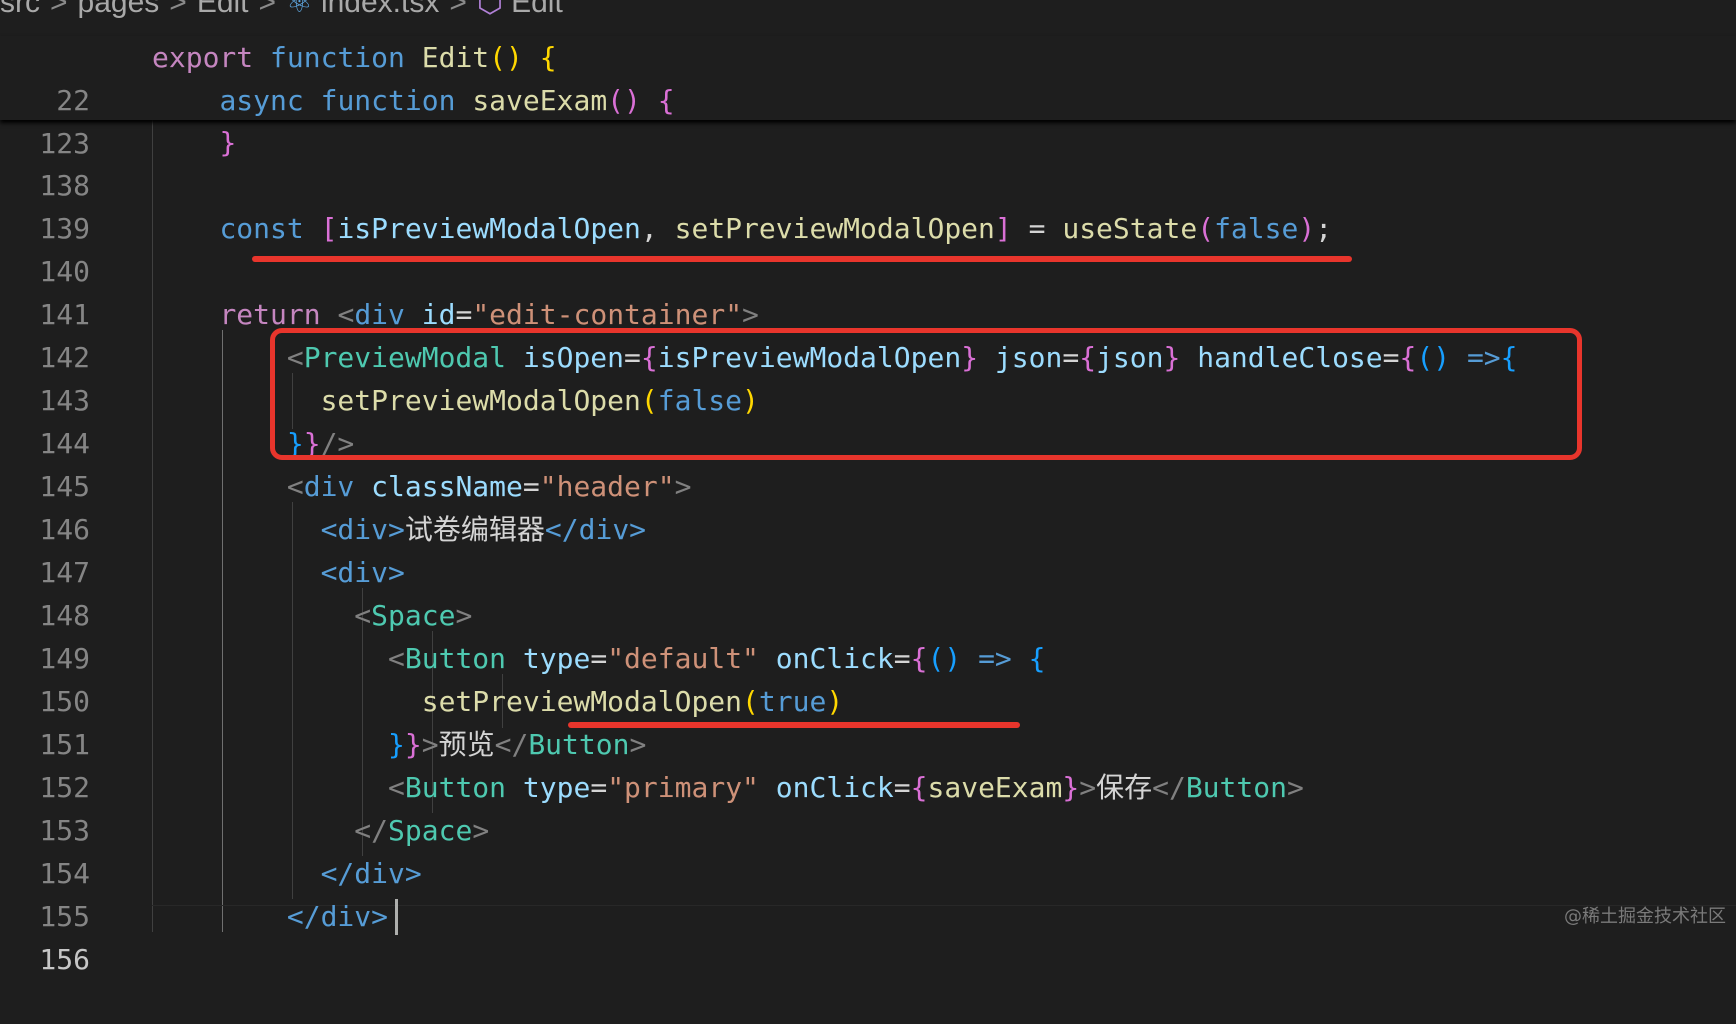 This screenshot has width=1736, height=1024. I want to click on breadcrumb-item-file: index.tsx, so click(380, 9).